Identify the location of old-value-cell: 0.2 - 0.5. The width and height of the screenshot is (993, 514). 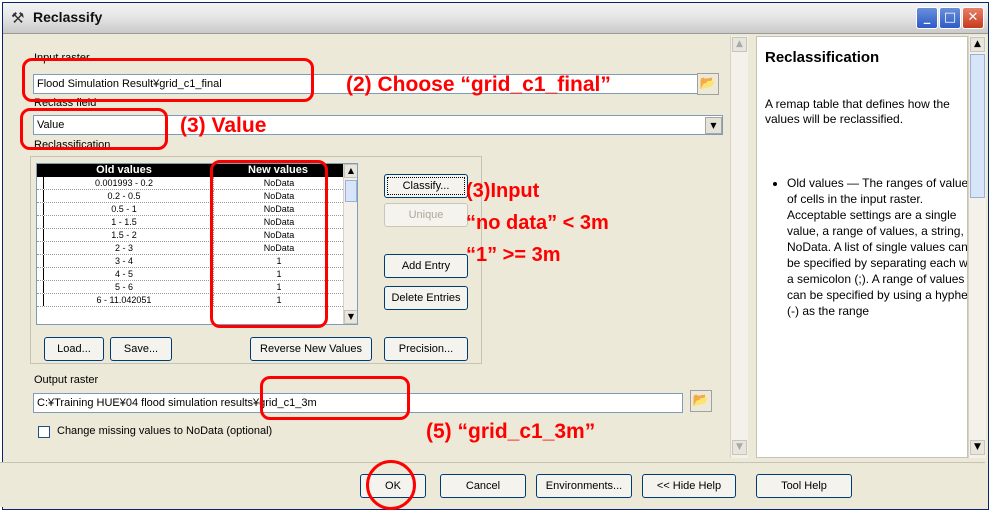
(124, 196).